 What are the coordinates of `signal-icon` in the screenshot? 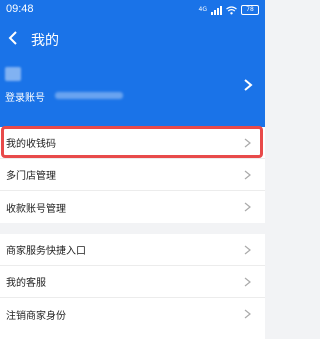 It's located at (216, 10).